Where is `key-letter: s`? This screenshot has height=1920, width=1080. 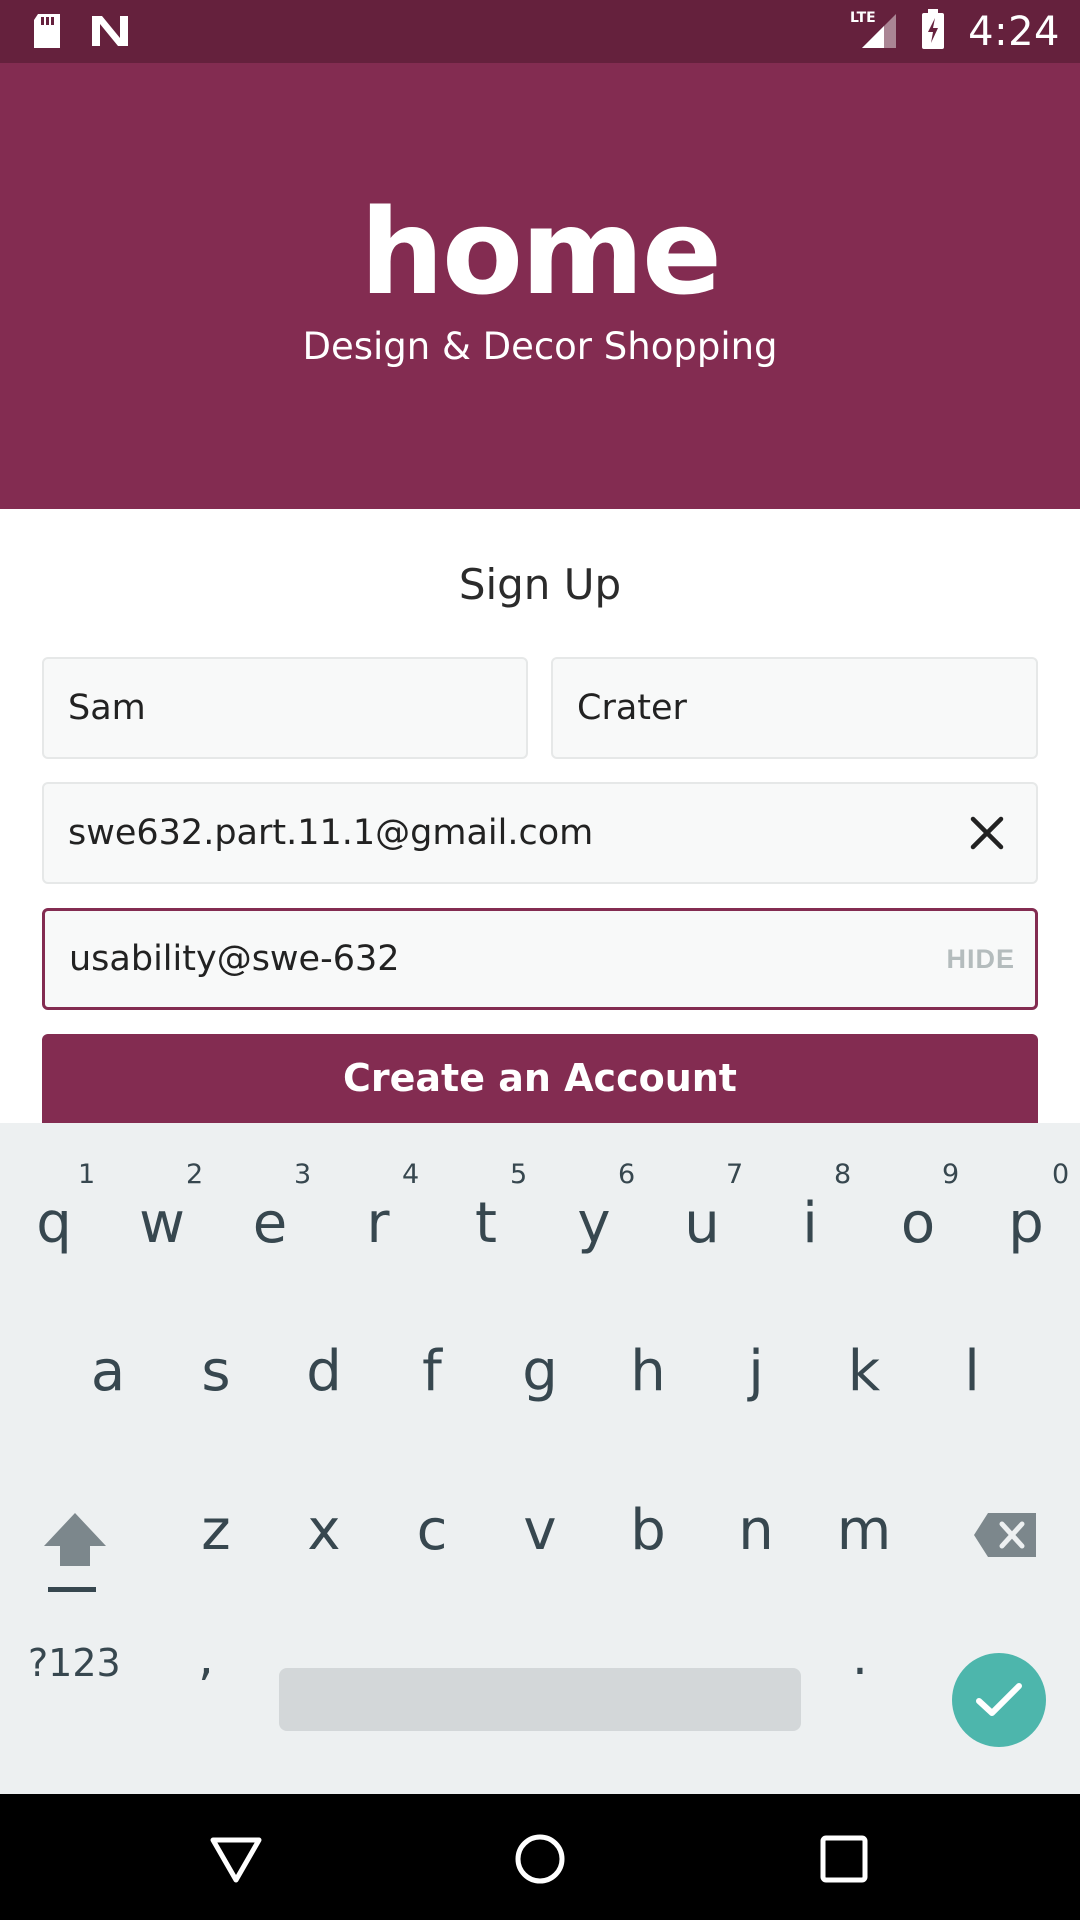
key-letter: s is located at coordinates (216, 1371).